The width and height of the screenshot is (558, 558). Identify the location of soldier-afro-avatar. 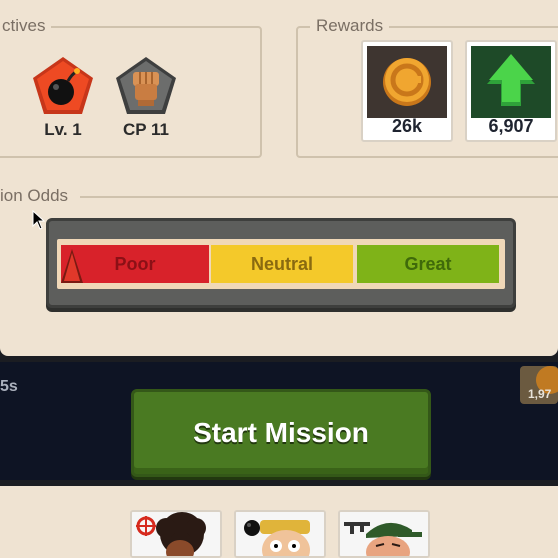
(176, 534).